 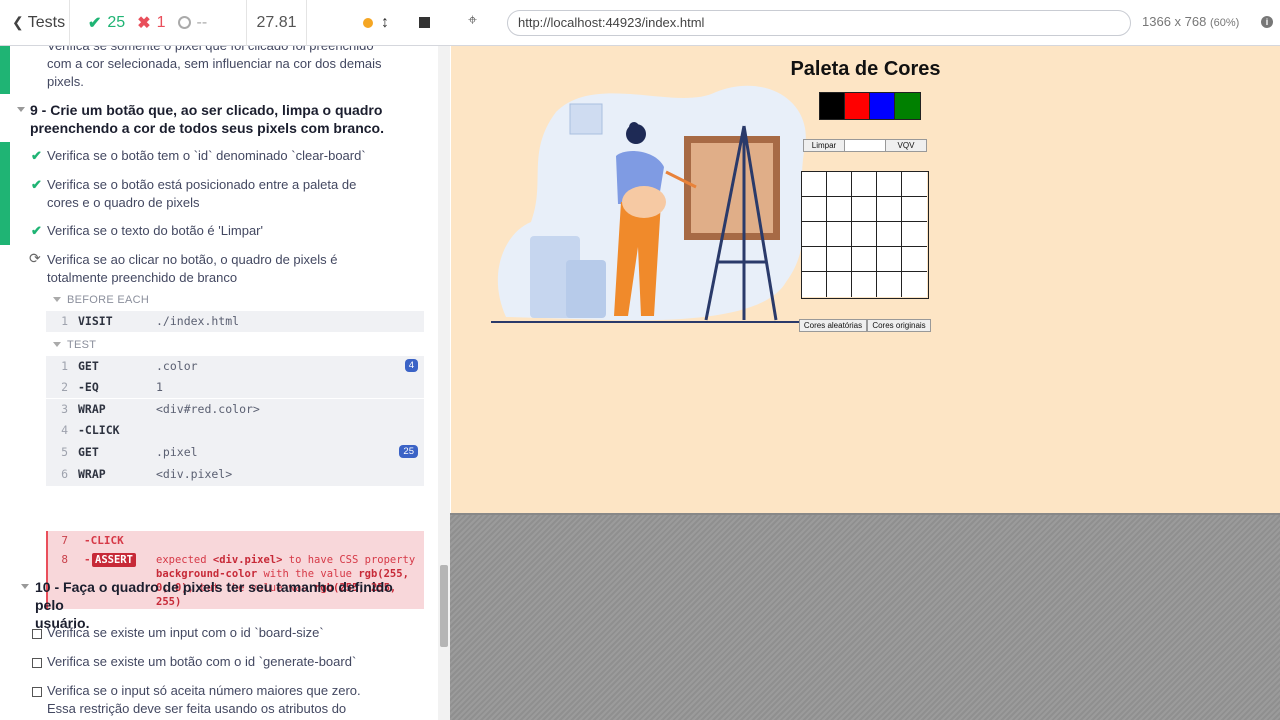 What do you see at coordinates (277, 23) in the screenshot?
I see `duration: 27.81` at bounding box center [277, 23].